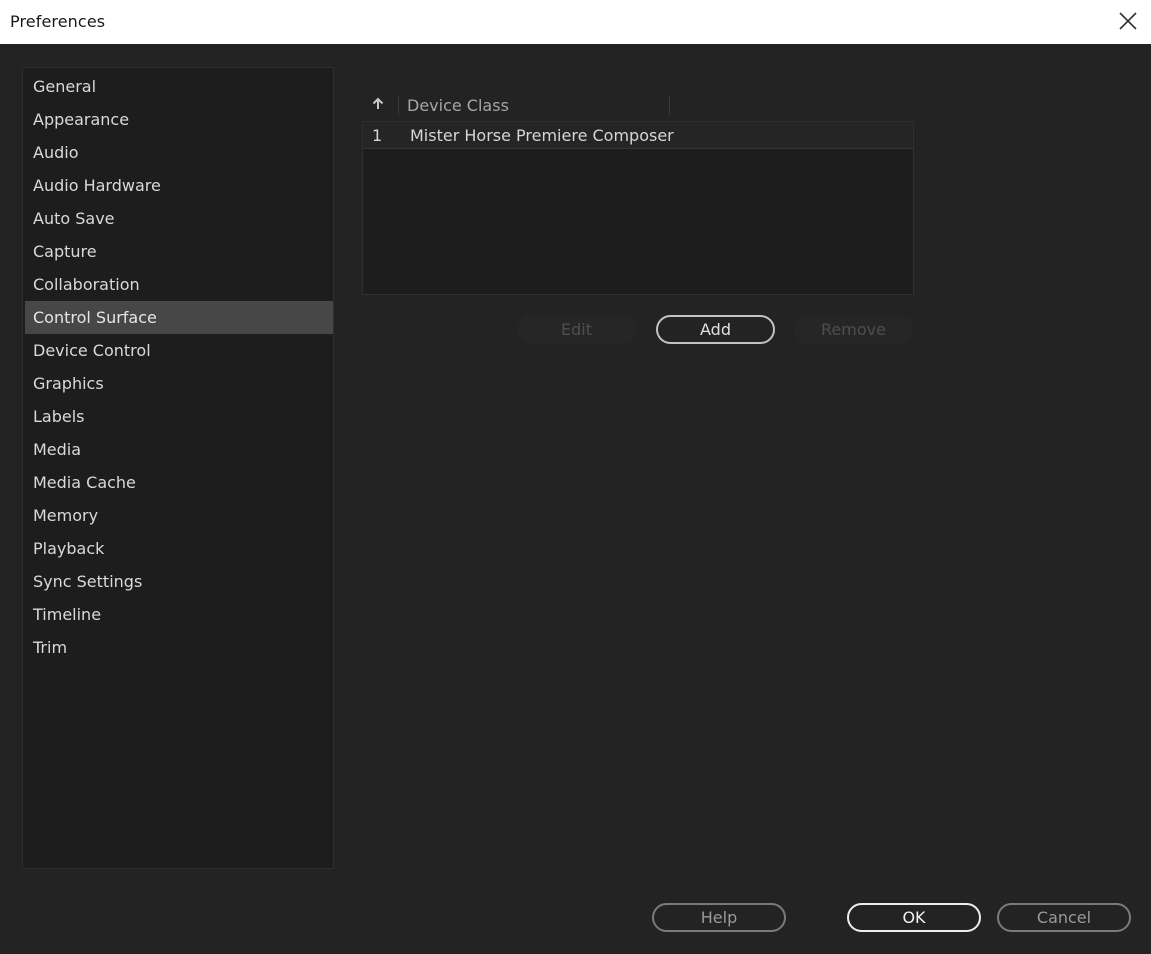  Describe the element at coordinates (576, 329) in the screenshot. I see `edit-button: Edit` at that location.